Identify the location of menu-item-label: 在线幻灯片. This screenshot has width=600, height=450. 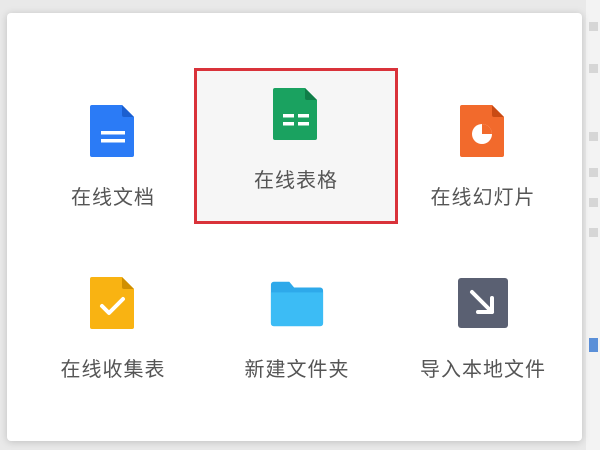
(483, 197).